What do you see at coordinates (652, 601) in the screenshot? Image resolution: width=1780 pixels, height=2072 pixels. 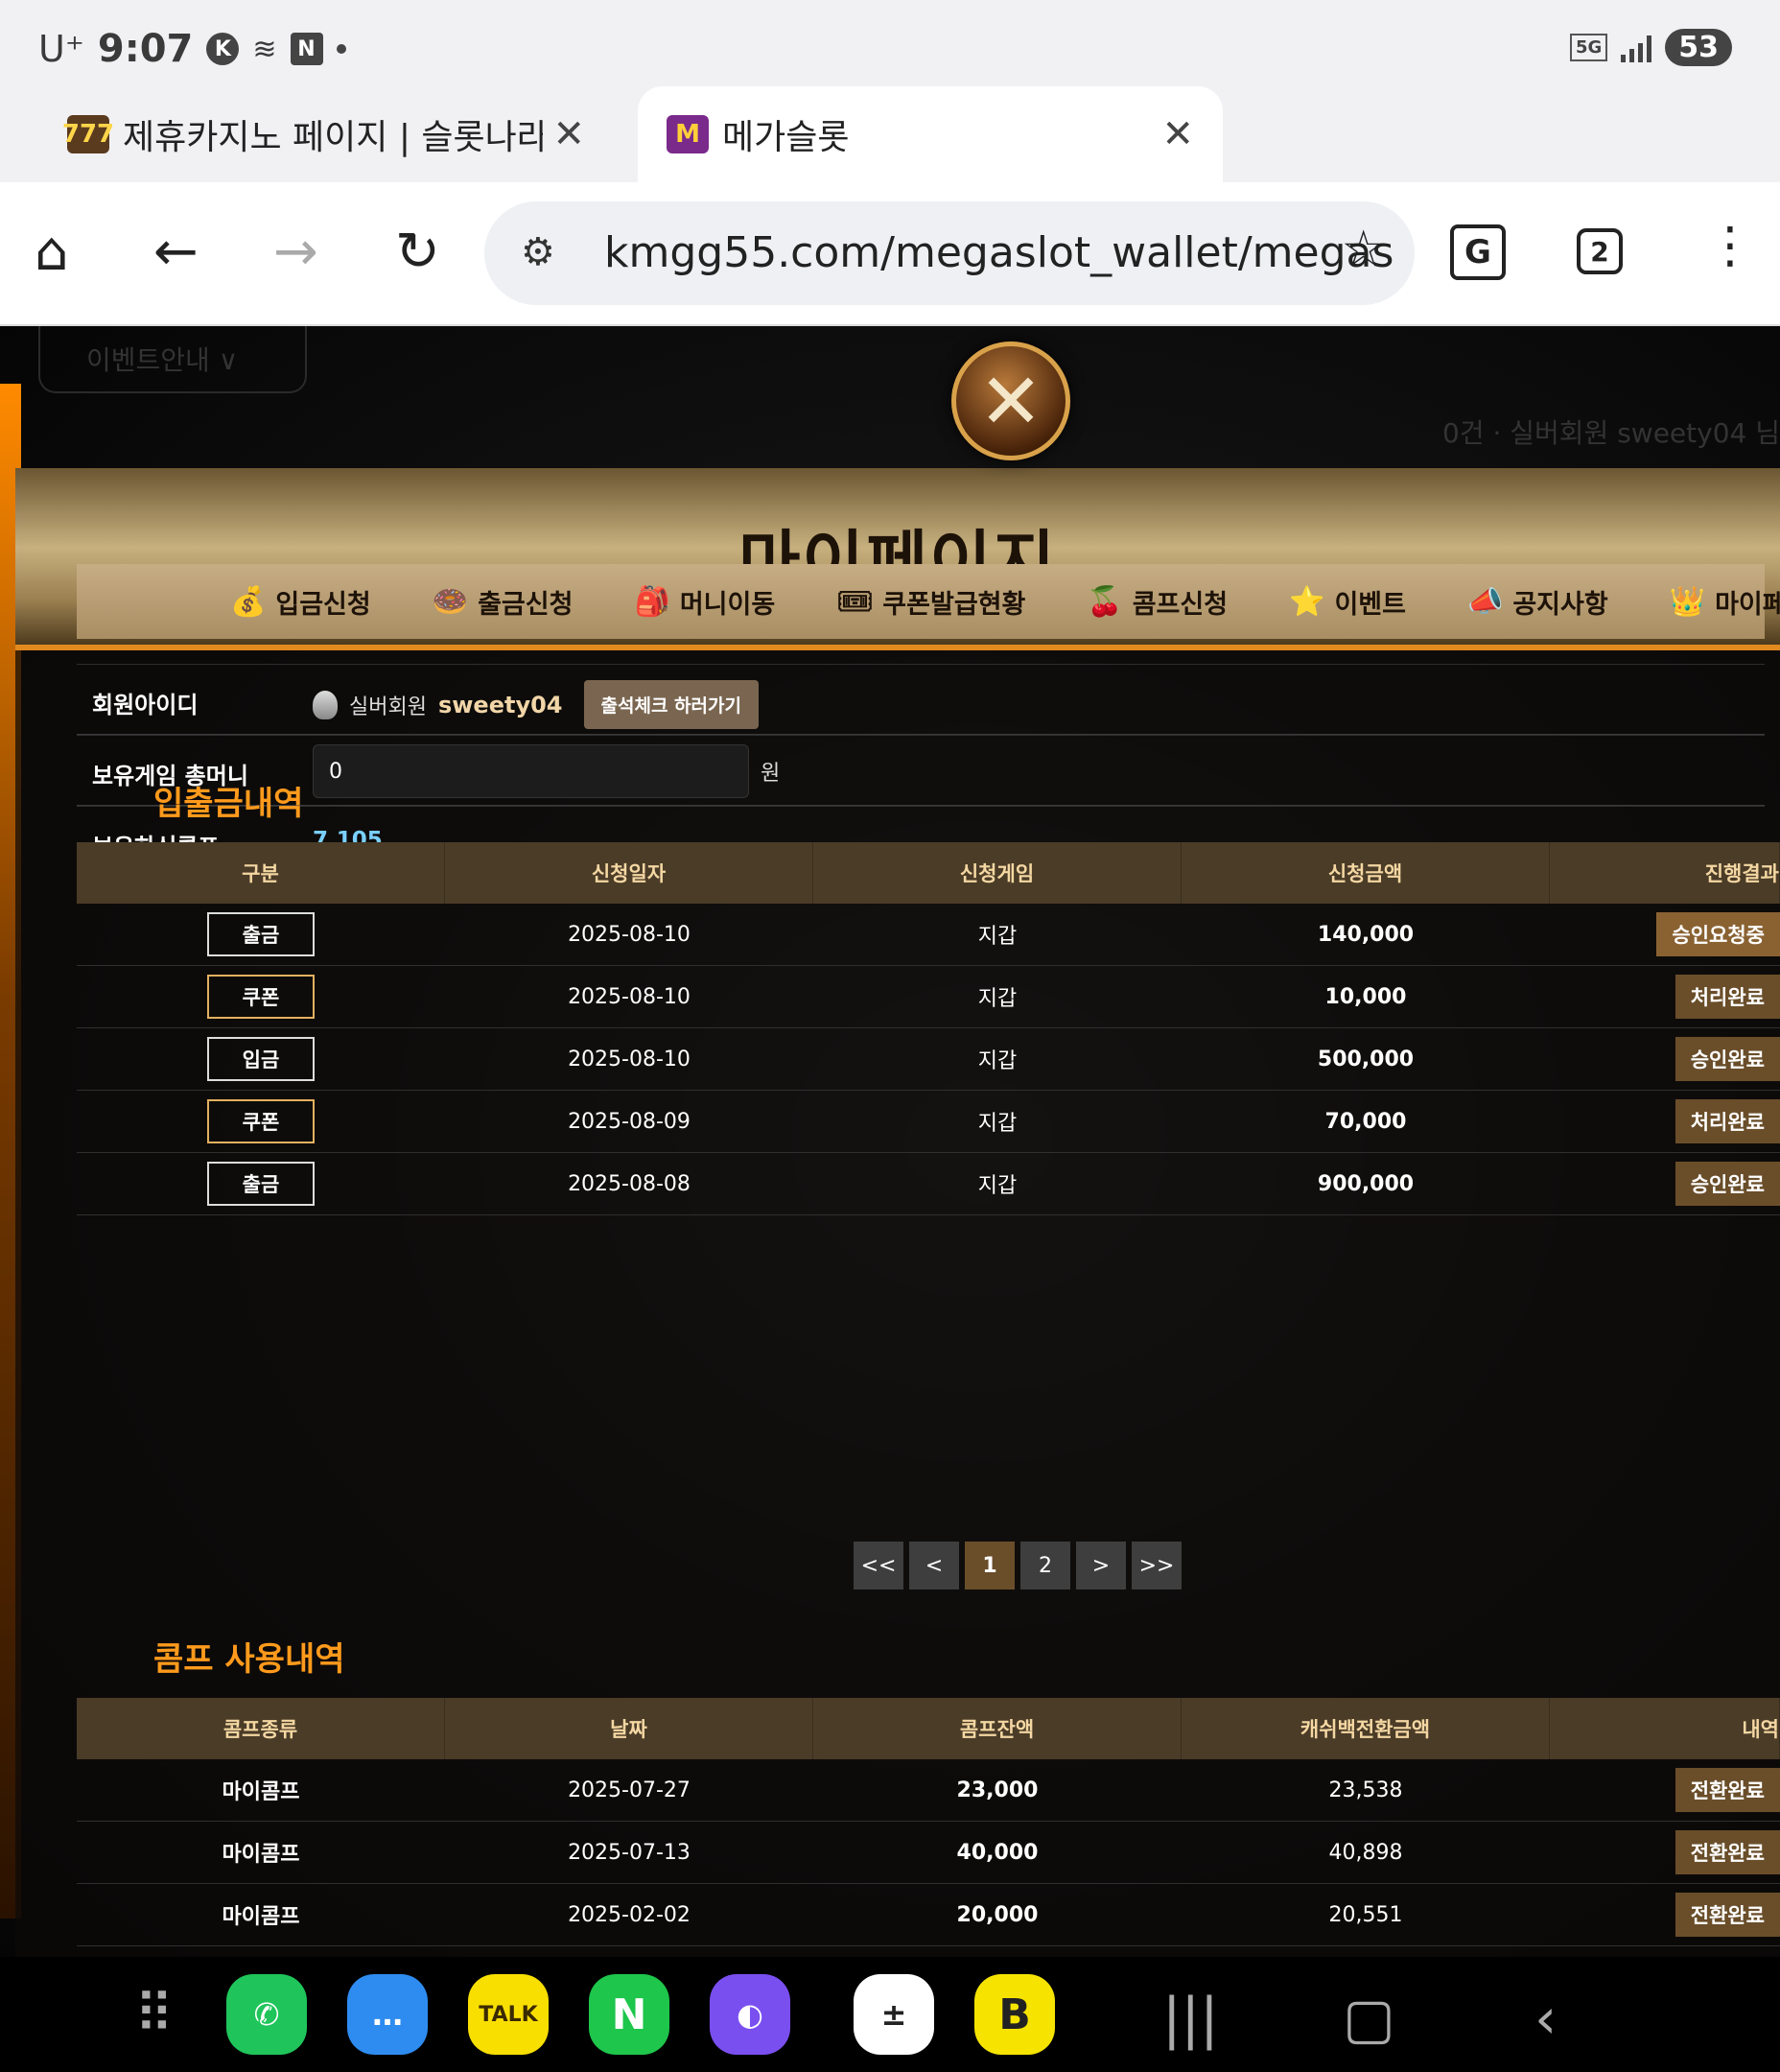 I see `bag-icon: 🎒` at bounding box center [652, 601].